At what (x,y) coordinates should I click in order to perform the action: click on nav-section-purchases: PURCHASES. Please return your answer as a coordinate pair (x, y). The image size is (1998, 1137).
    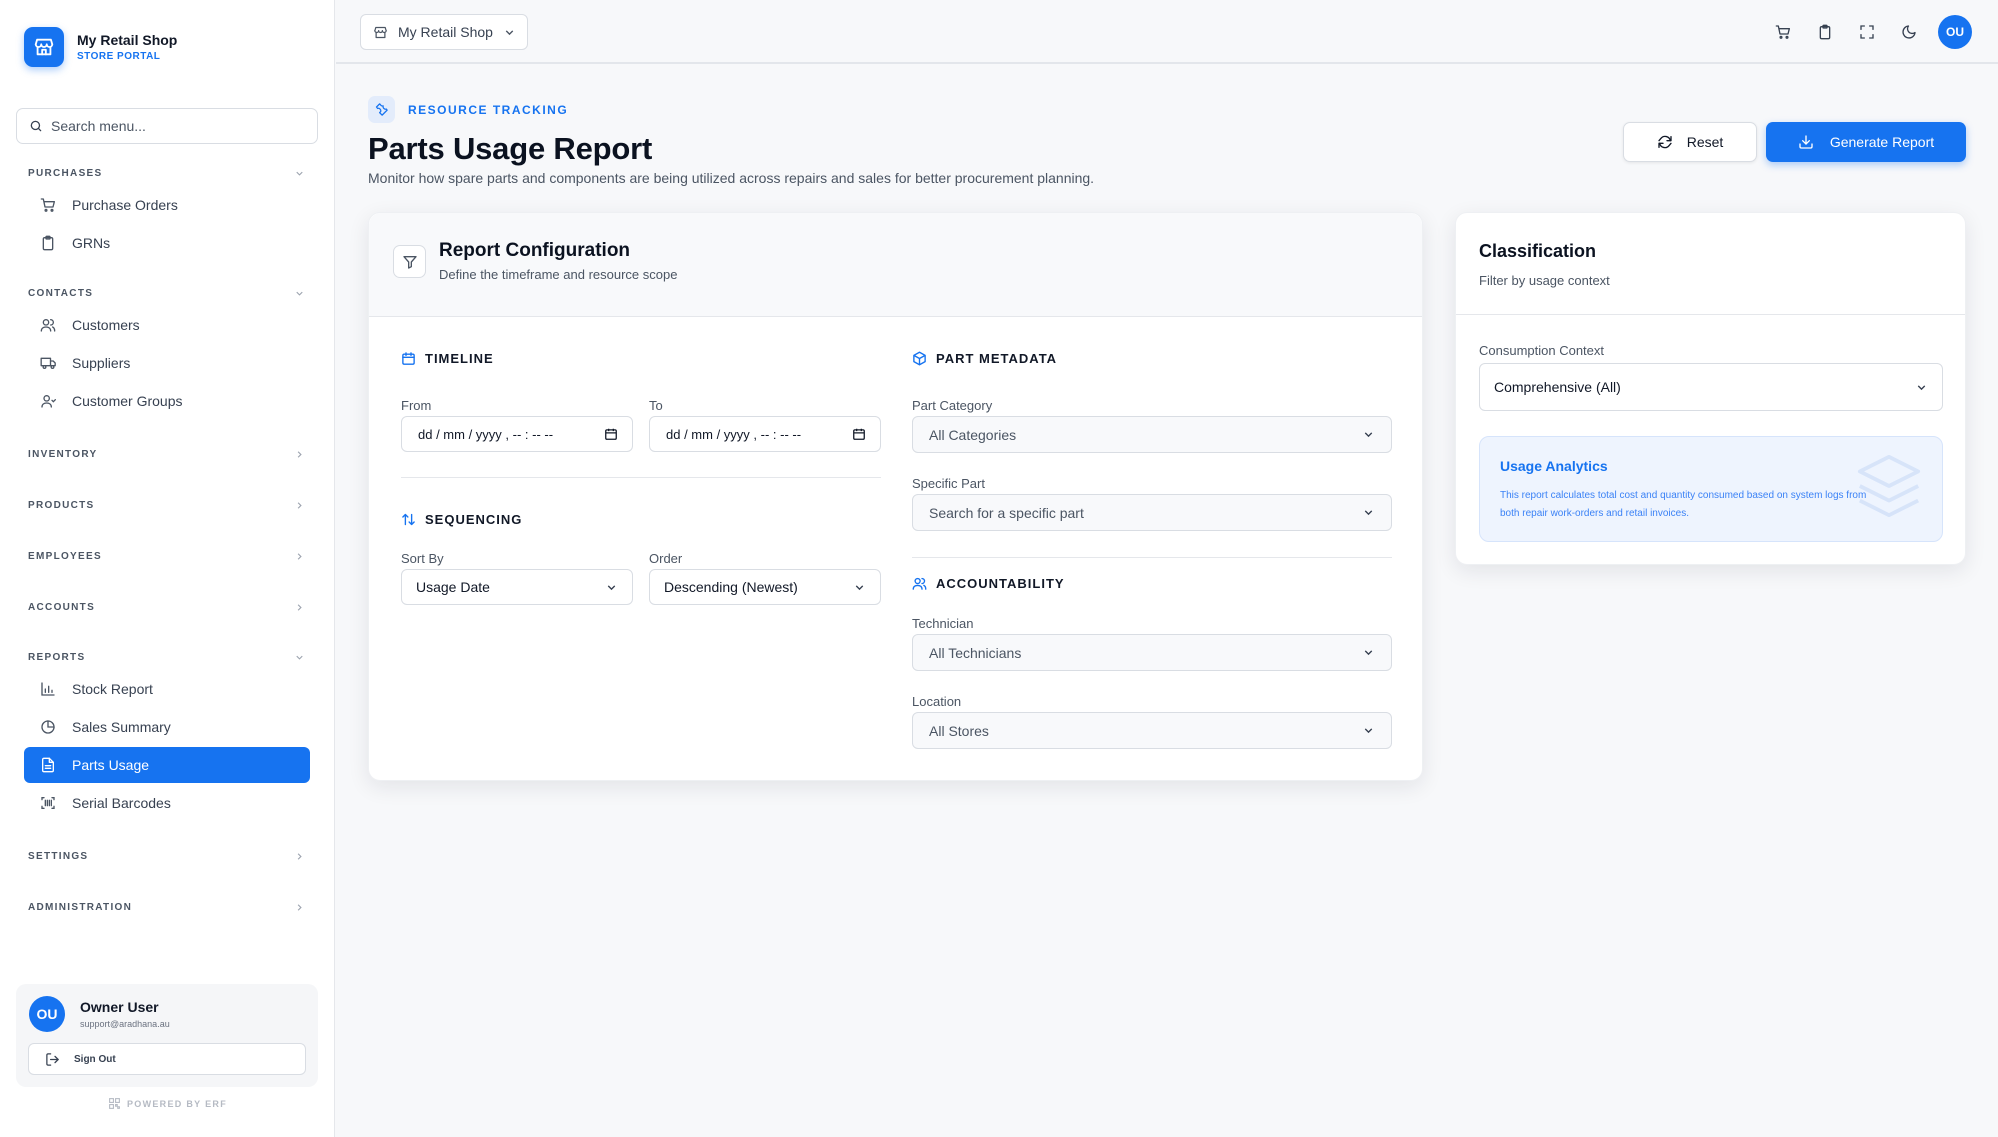
    Looking at the image, I should click on (167, 170).